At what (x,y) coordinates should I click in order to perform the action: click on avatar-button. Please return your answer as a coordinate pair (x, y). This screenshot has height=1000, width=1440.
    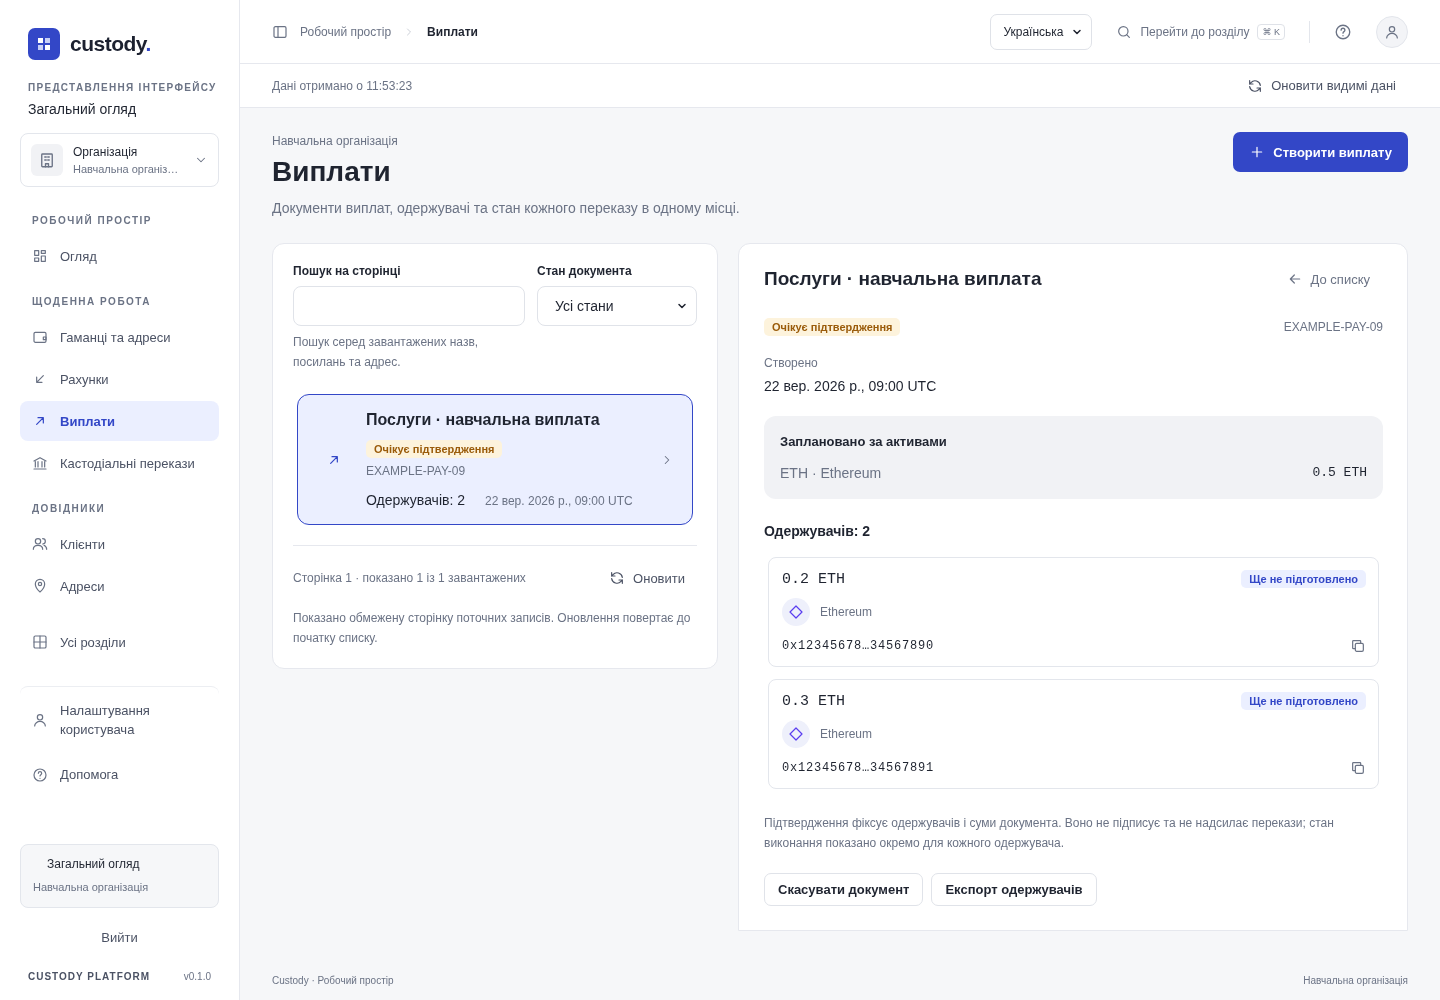
    Looking at the image, I should click on (1392, 31).